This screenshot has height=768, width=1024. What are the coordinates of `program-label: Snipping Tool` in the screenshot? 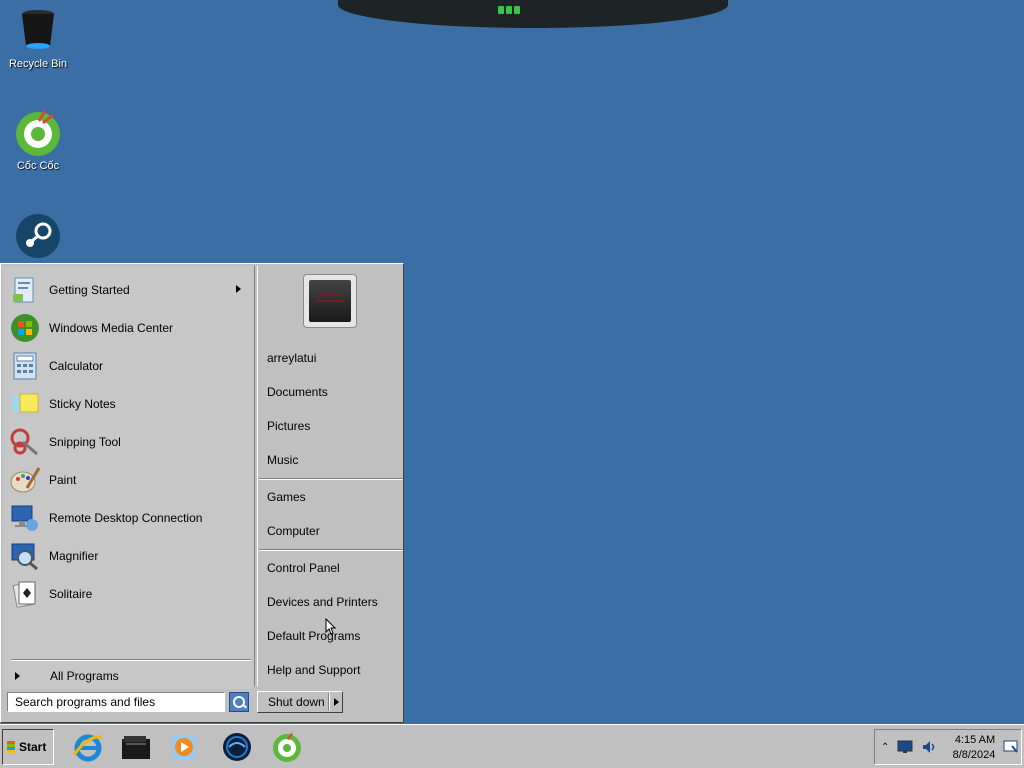 It's located at (85, 442).